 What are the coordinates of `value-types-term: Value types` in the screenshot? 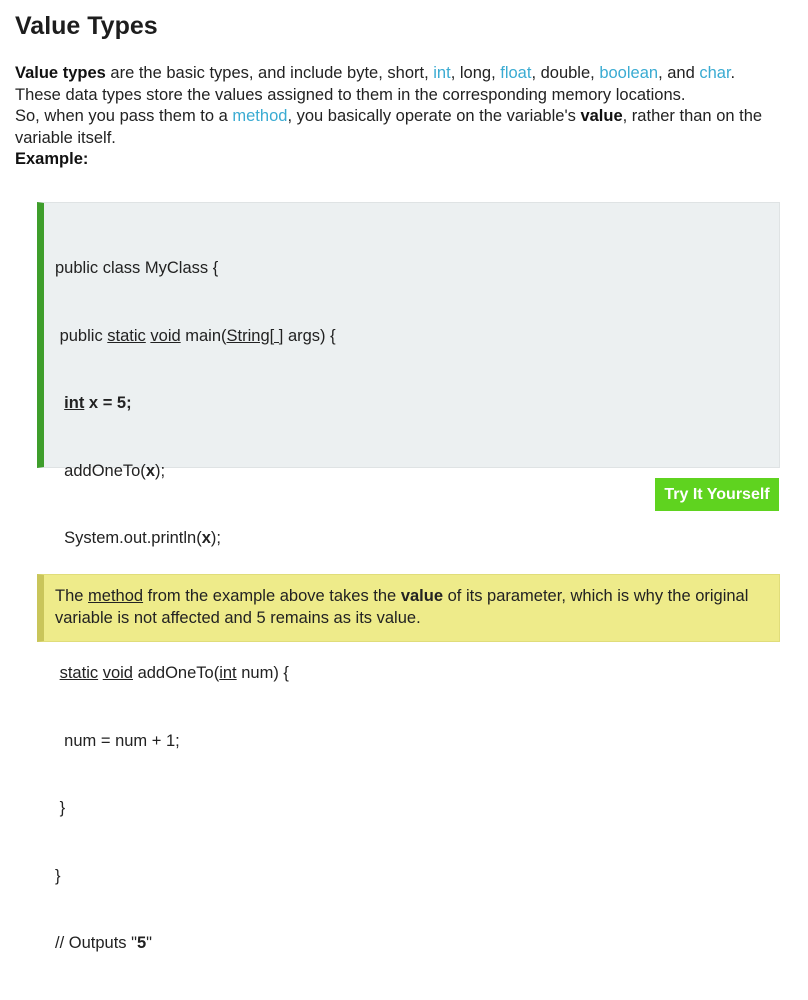 It's located at (60, 73).